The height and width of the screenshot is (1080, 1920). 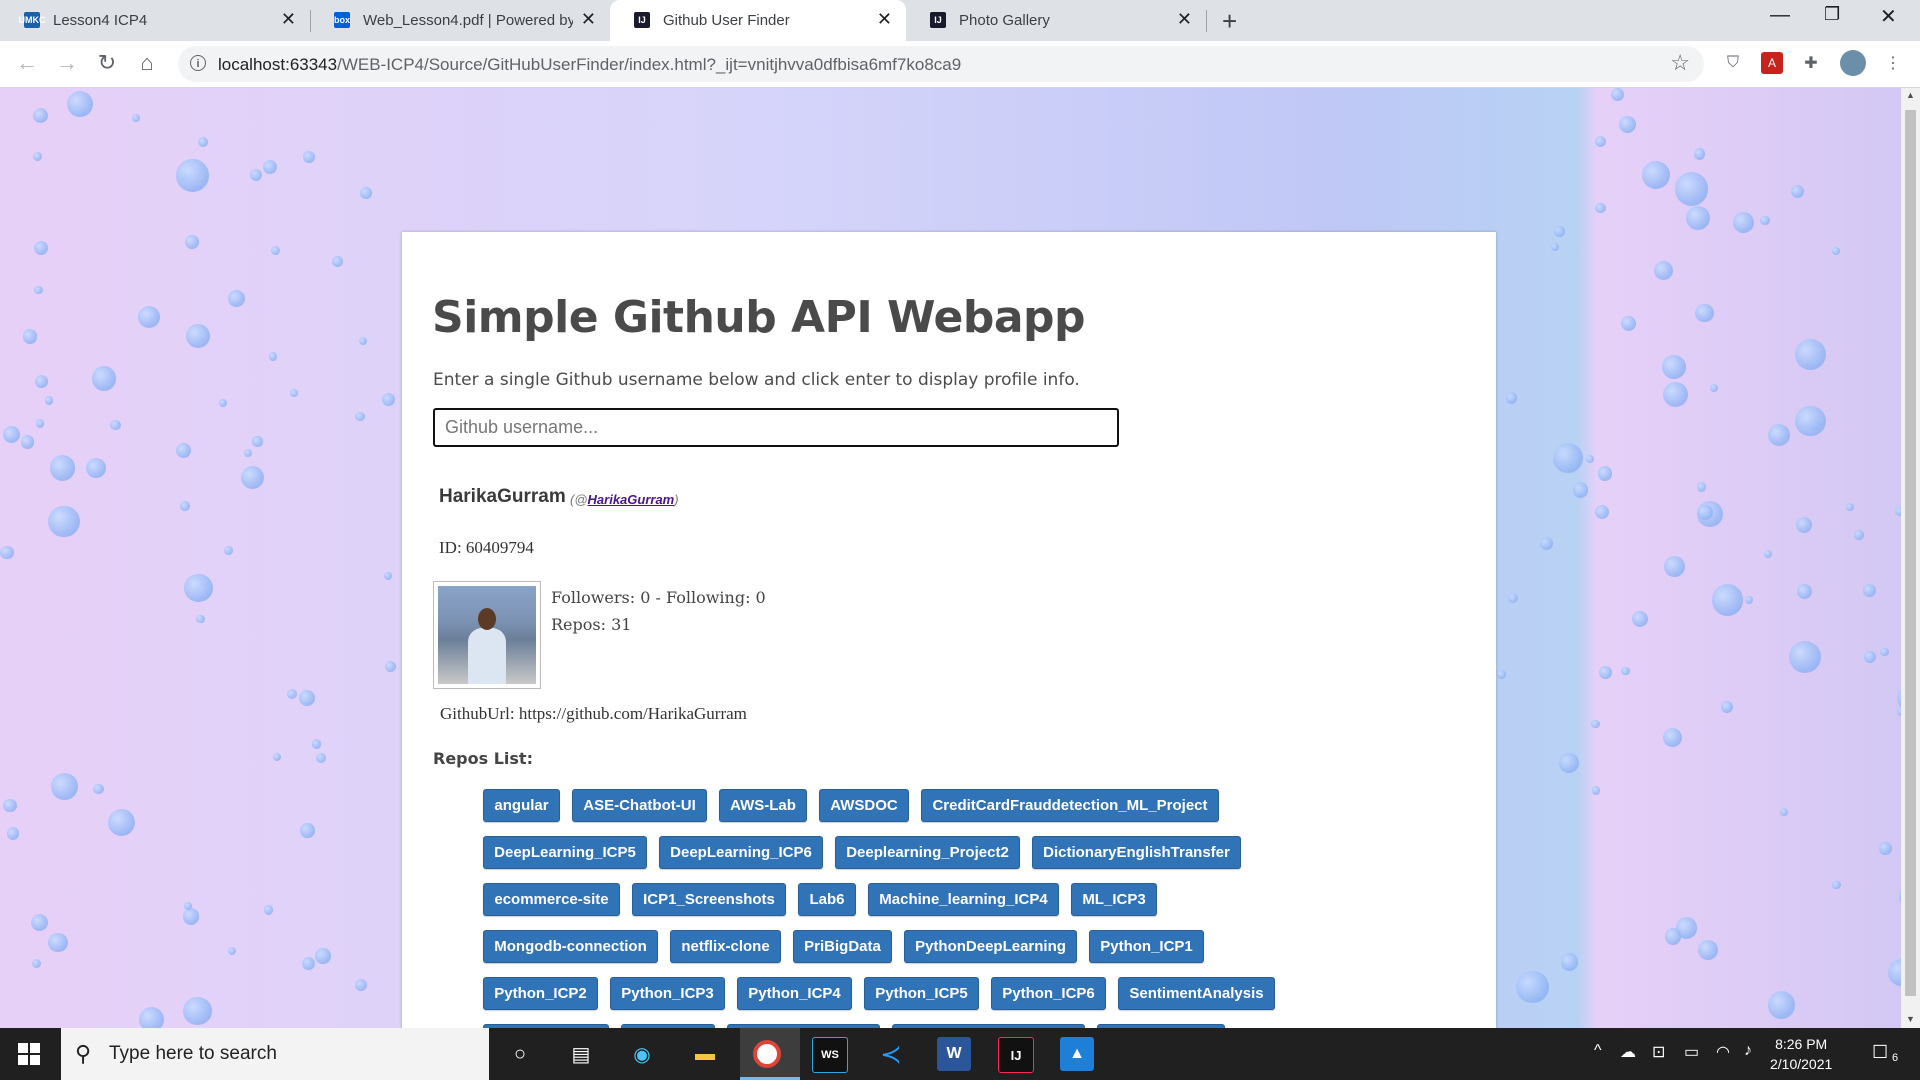 I want to click on repo-button: Mongodb-connection, so click(x=570, y=946).